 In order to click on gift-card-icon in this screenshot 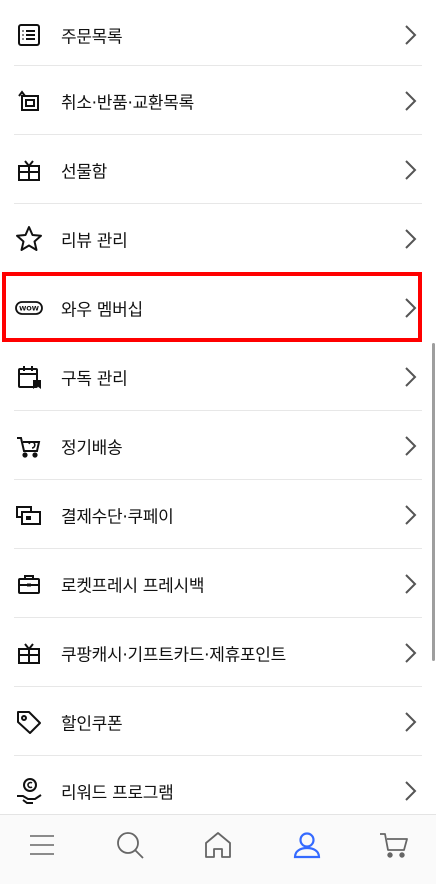, I will do `click(29, 653)`.